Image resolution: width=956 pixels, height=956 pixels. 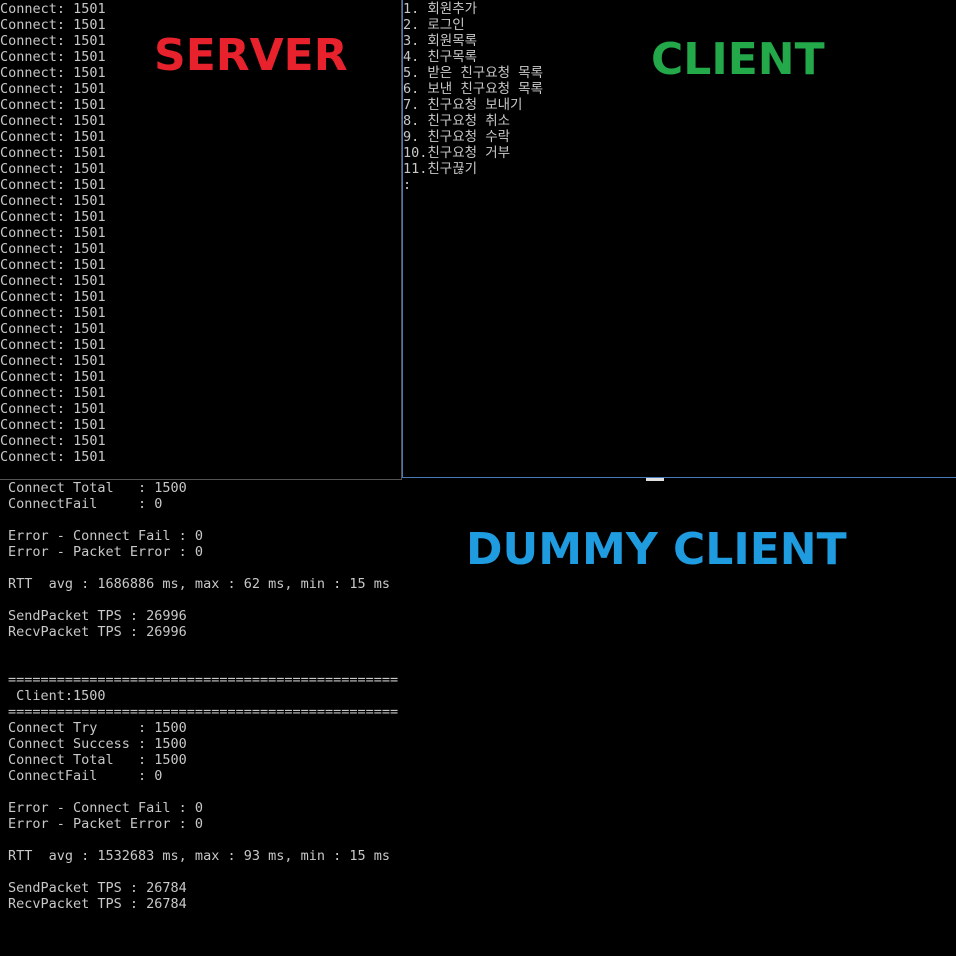 What do you see at coordinates (457, 137) in the screenshot?
I see `client-menu-line: 9. 친구요청 수락` at bounding box center [457, 137].